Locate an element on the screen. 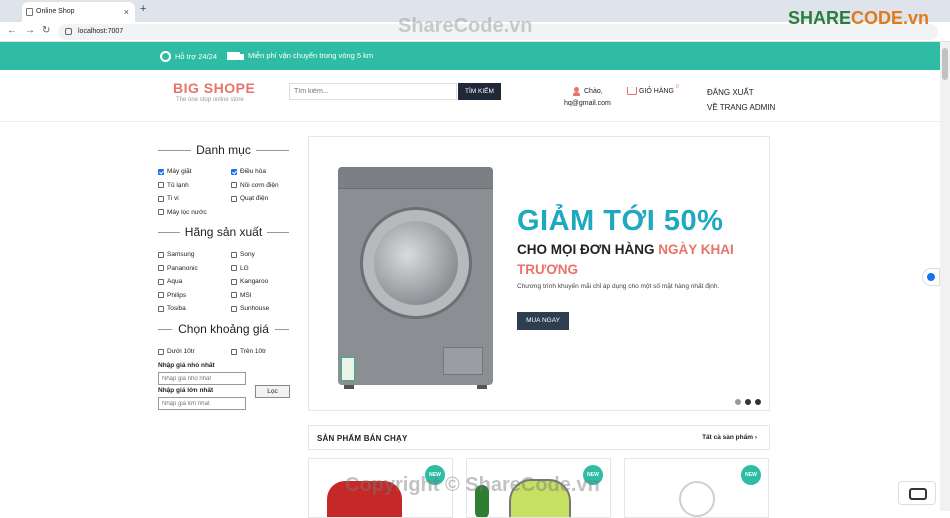 This screenshot has width=950, height=518. checkbox-label: Trên 10tr is located at coordinates (253, 351).